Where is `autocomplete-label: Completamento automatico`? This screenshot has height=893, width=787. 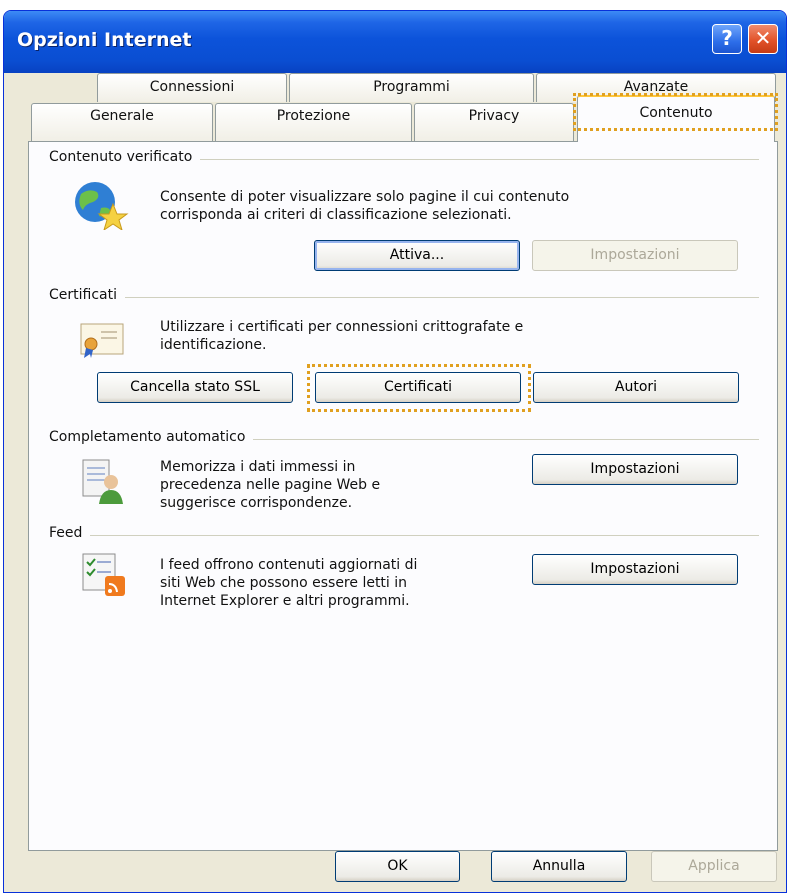 autocomplete-label: Completamento automatico is located at coordinates (151, 437).